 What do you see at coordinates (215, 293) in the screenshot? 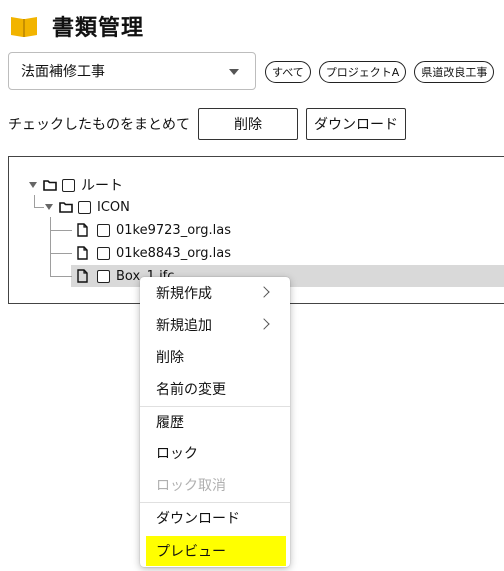
I see `menu-item-new: 新規作成` at bounding box center [215, 293].